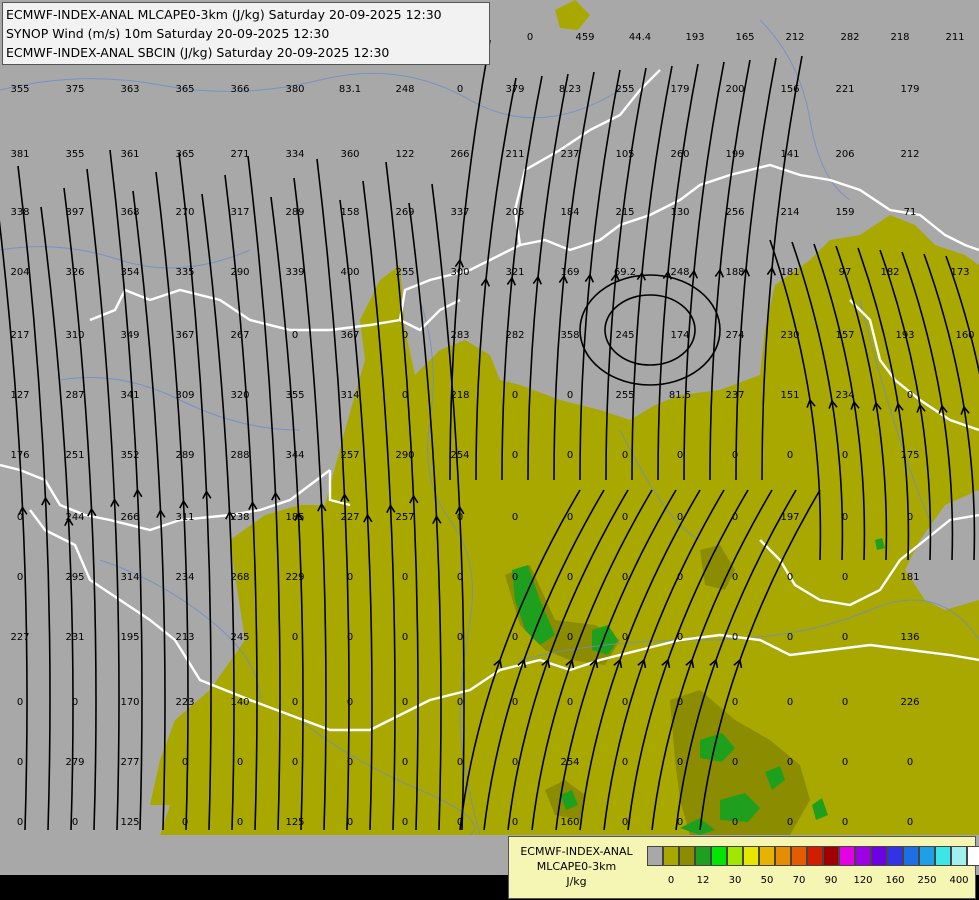 The width and height of the screenshot is (979, 900). Describe the element at coordinates (239, 335) in the screenshot. I see `sbcin-label: 267` at that location.